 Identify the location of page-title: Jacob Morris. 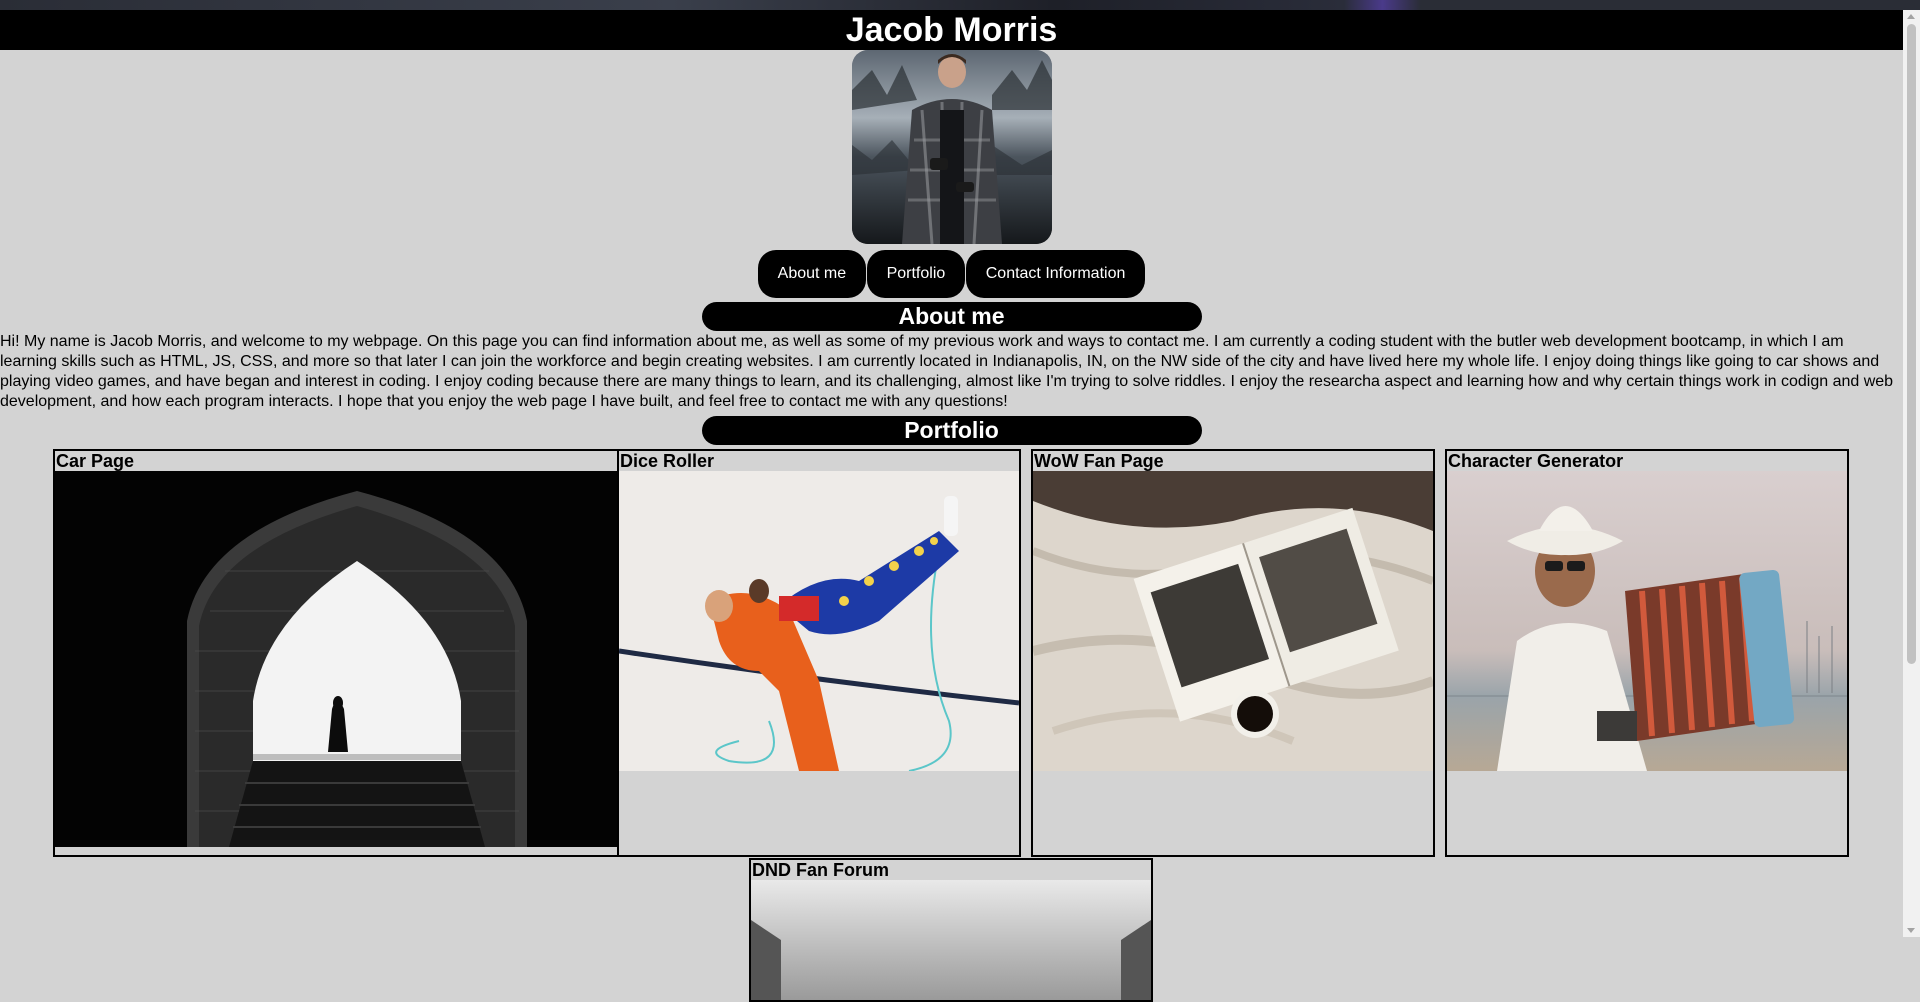
(951, 30).